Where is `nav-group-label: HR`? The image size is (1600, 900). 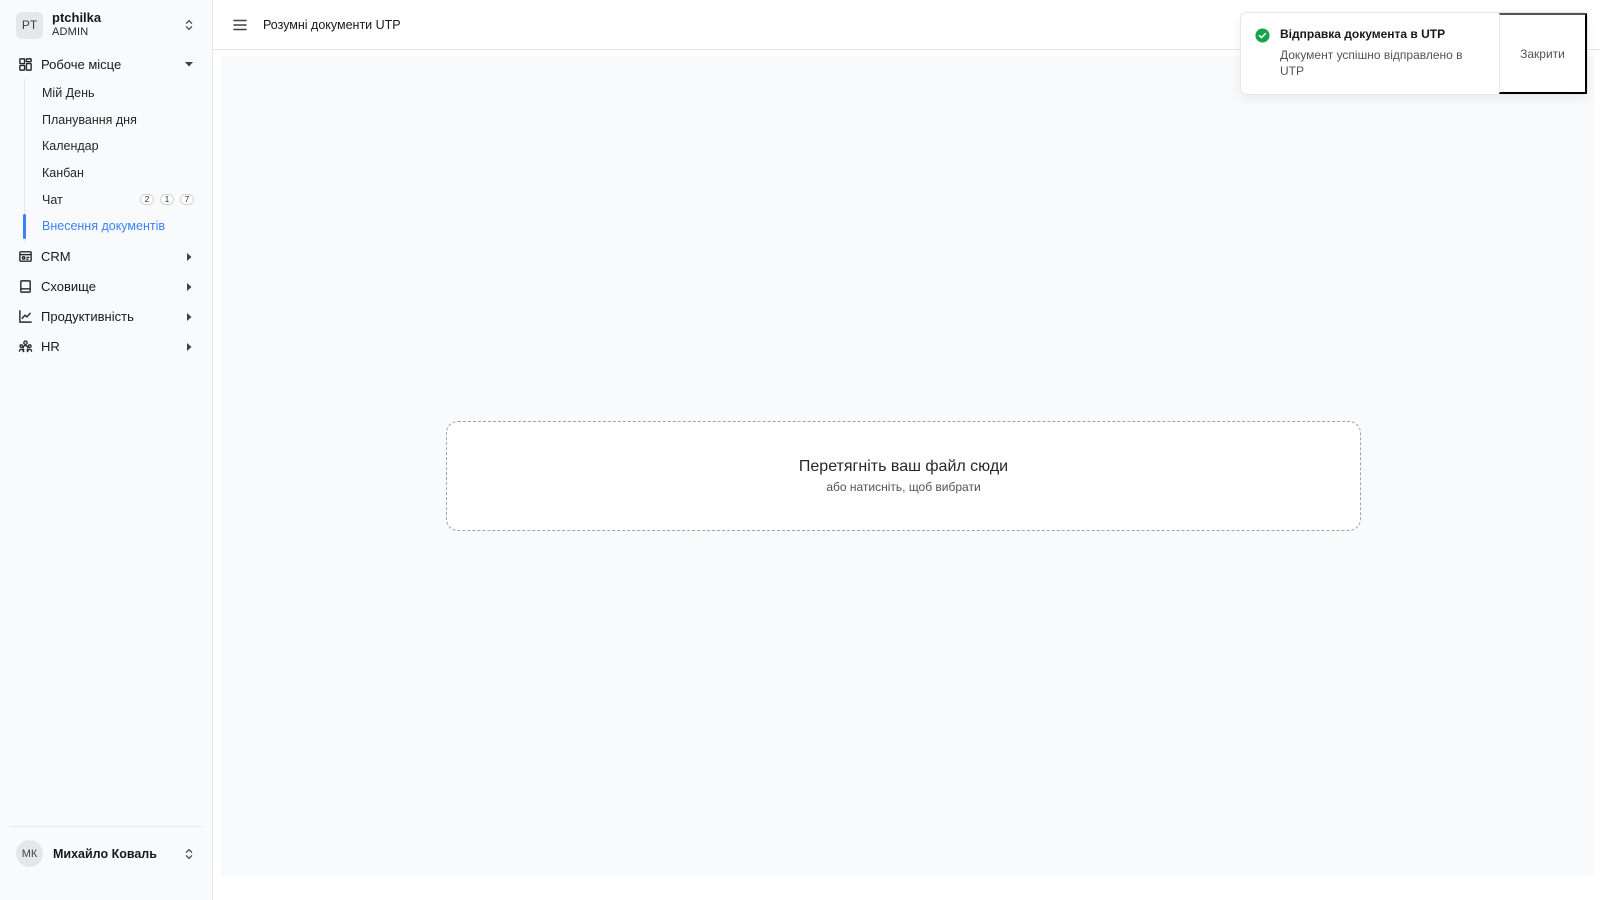 nav-group-label: HR is located at coordinates (50, 347).